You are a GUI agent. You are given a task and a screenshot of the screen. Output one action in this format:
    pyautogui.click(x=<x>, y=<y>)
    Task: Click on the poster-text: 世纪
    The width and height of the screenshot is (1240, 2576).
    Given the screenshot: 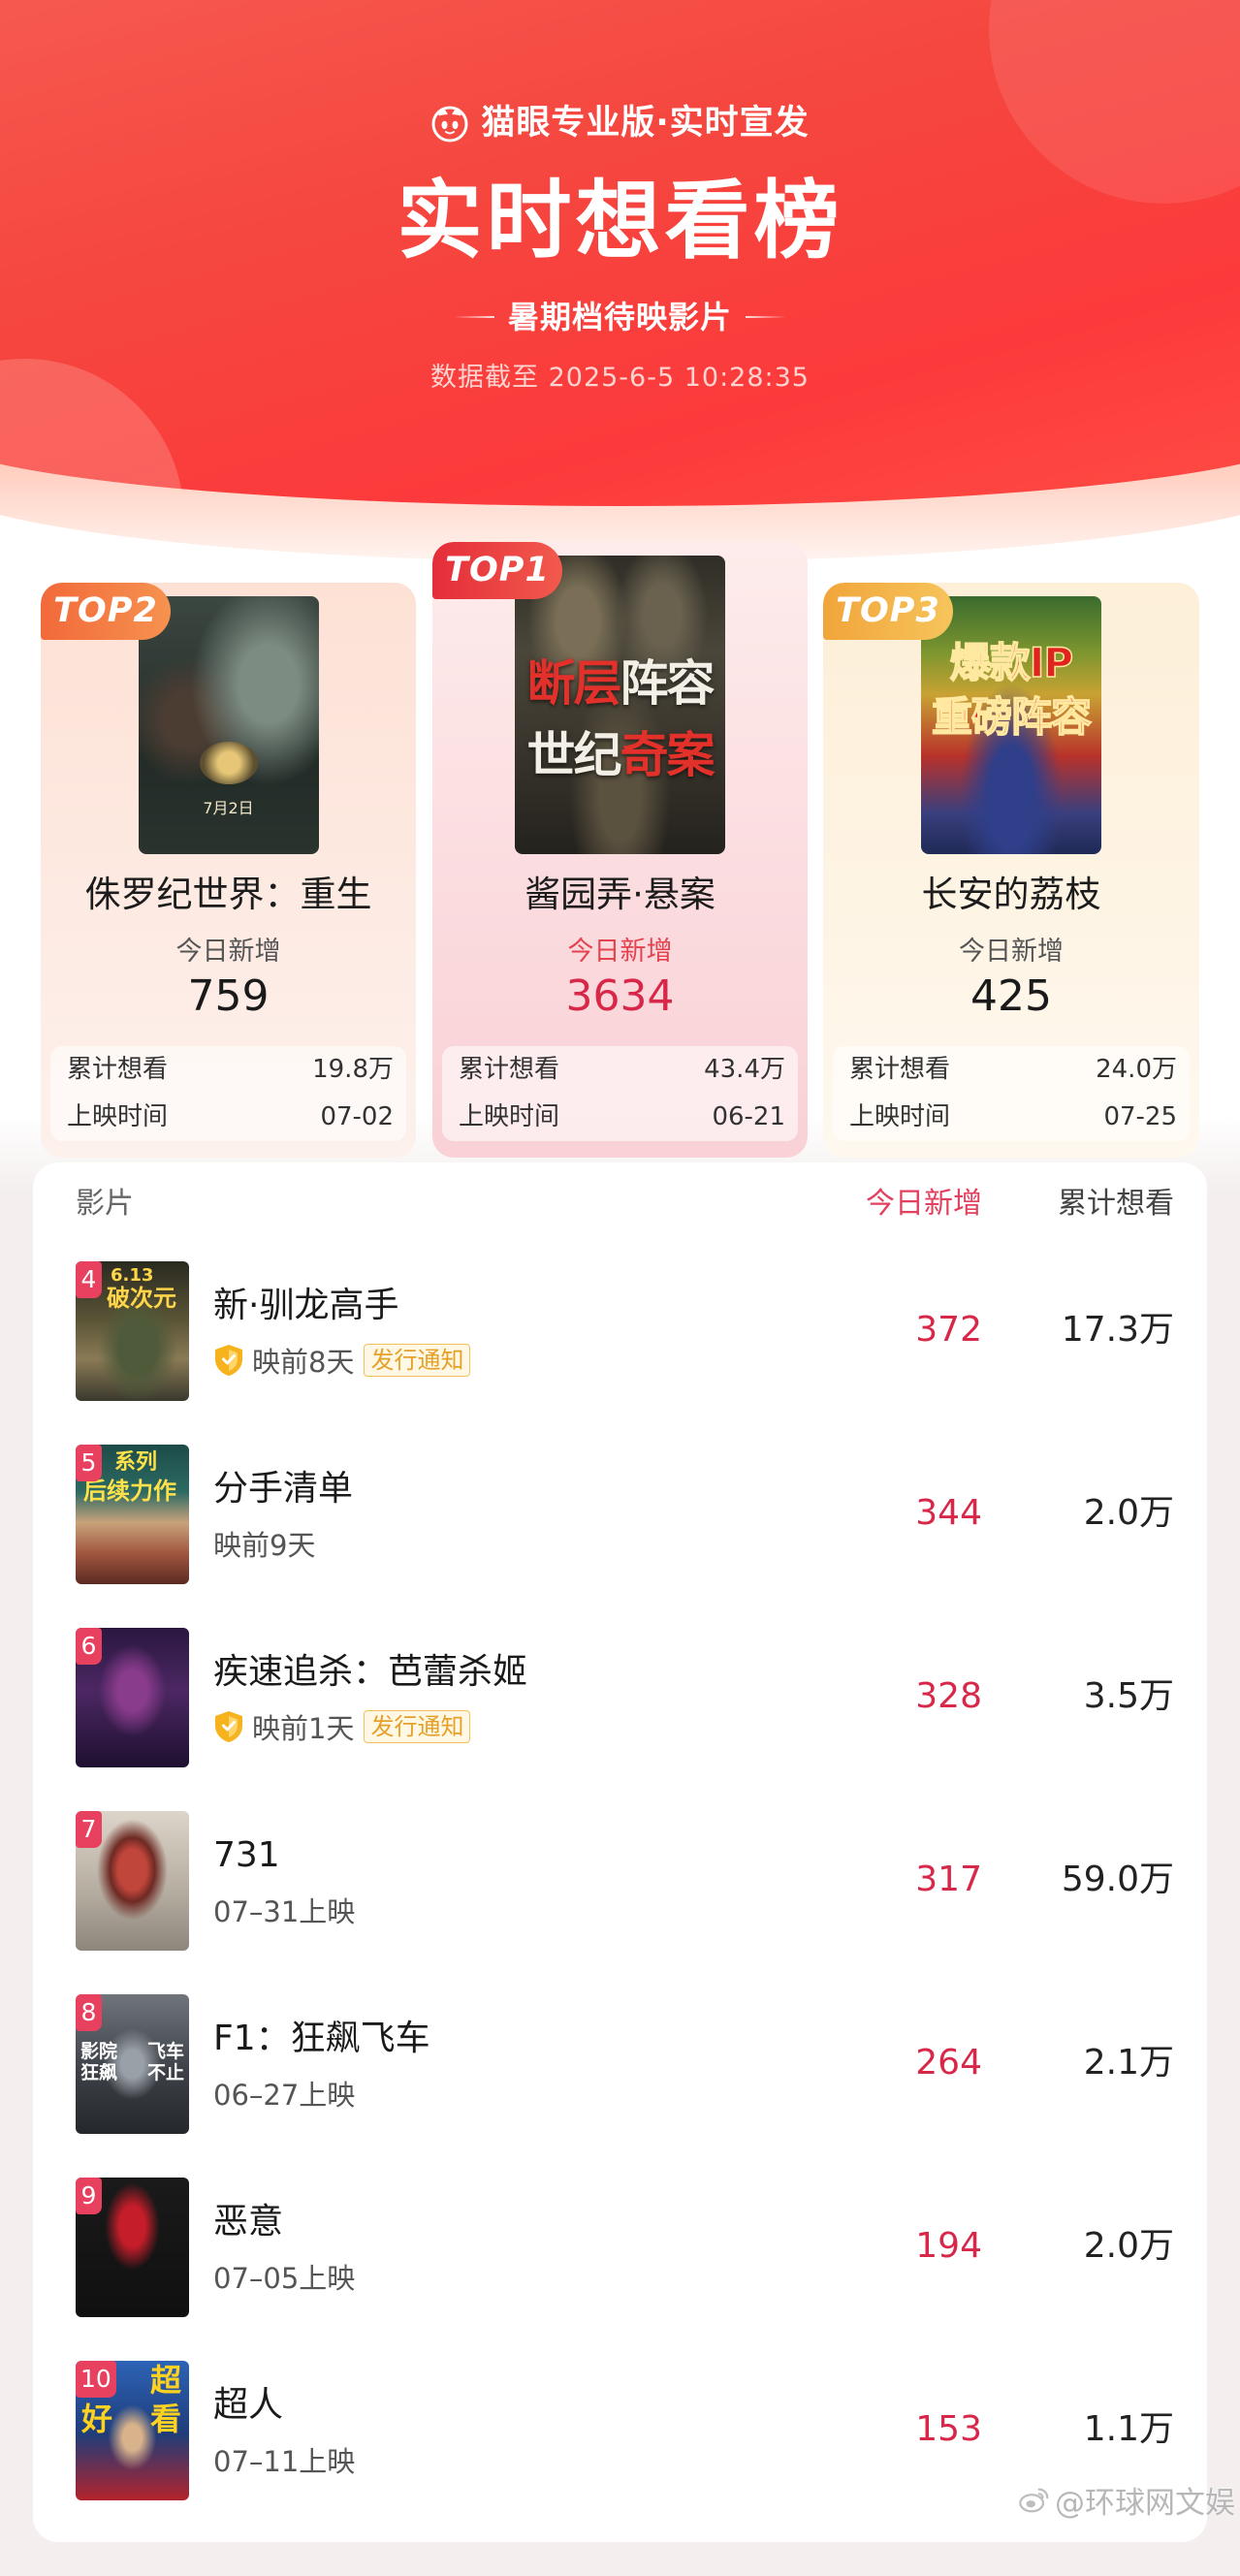 What is the action you would take?
    pyautogui.click(x=574, y=755)
    